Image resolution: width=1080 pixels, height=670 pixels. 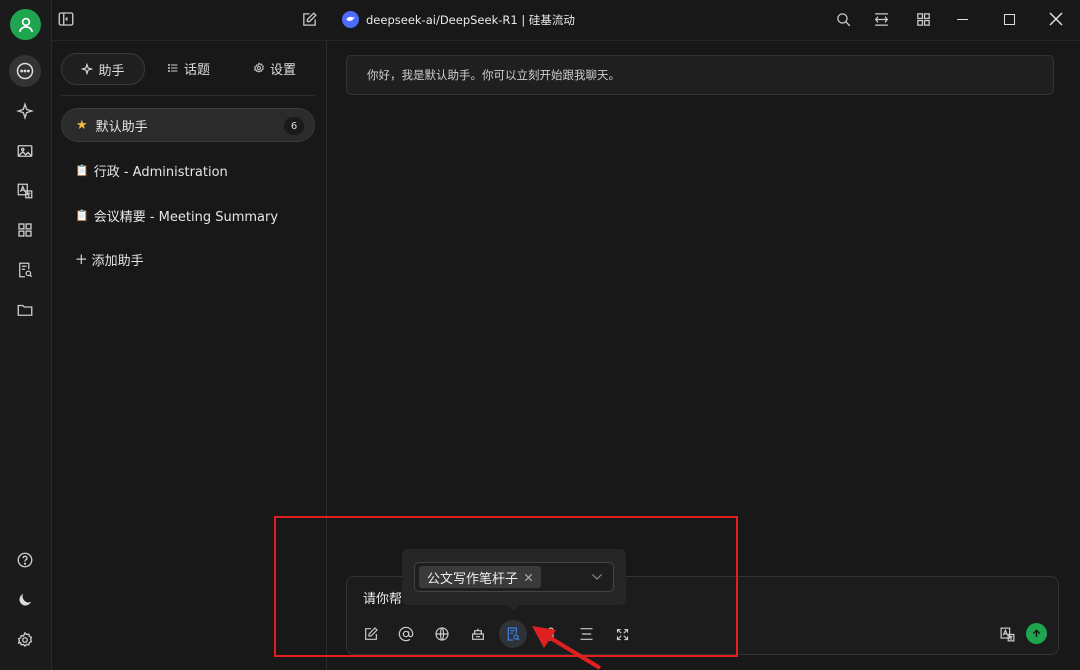 I want to click on toolbox-icon, so click(x=478, y=634).